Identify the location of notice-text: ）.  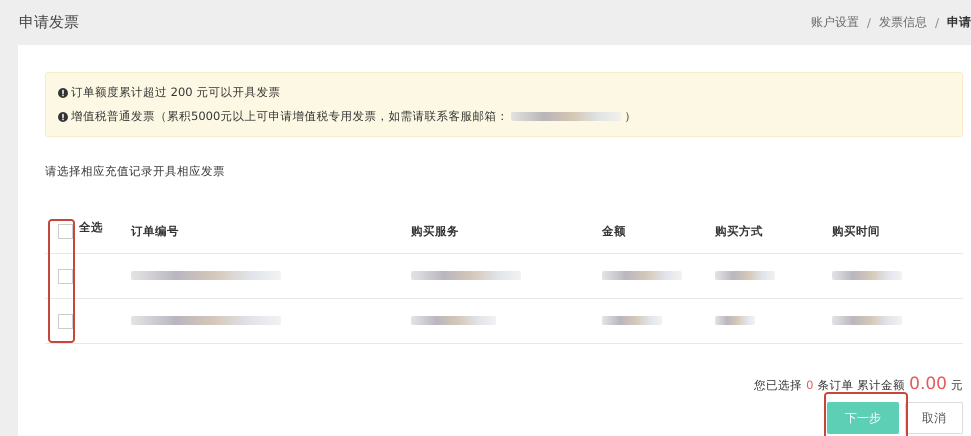
(630, 116).